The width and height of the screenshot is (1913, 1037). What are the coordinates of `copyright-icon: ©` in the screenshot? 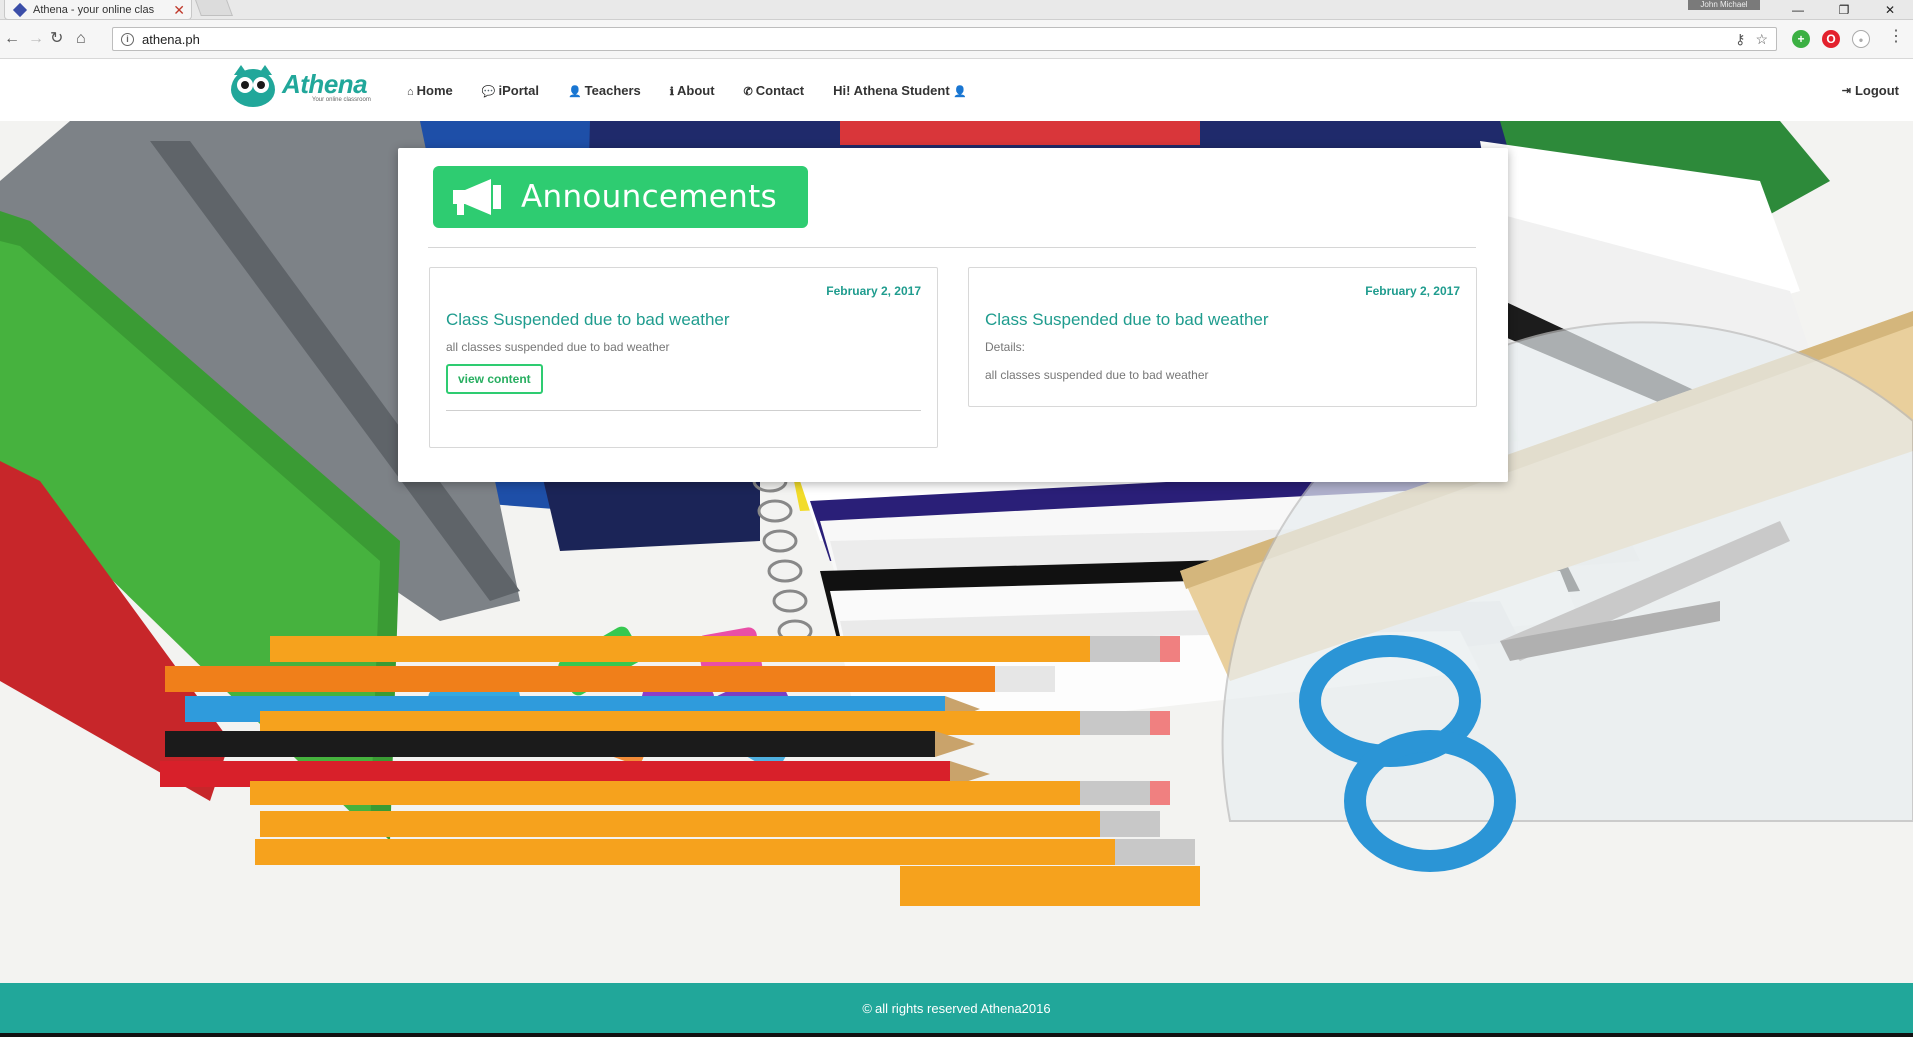 It's located at (867, 1008).